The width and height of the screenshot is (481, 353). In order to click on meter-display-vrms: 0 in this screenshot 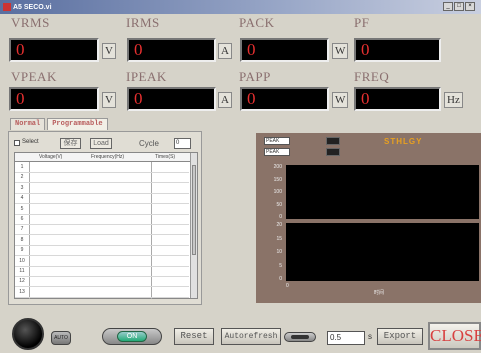, I will do `click(54, 50)`.